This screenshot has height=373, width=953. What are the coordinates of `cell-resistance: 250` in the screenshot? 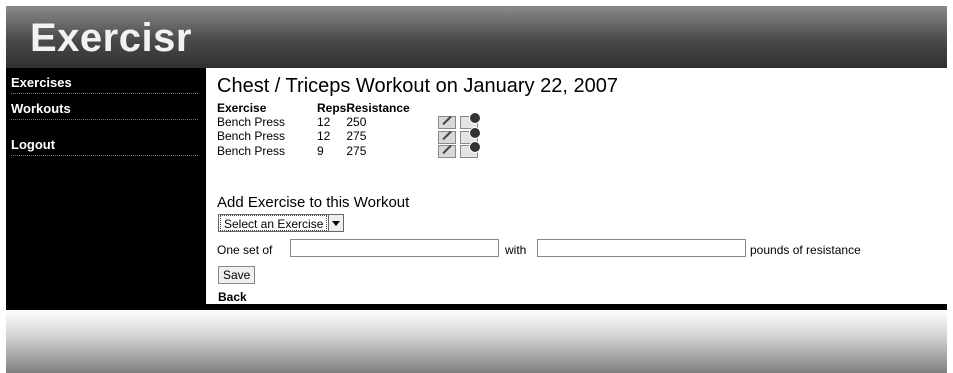 It's located at (356, 122).